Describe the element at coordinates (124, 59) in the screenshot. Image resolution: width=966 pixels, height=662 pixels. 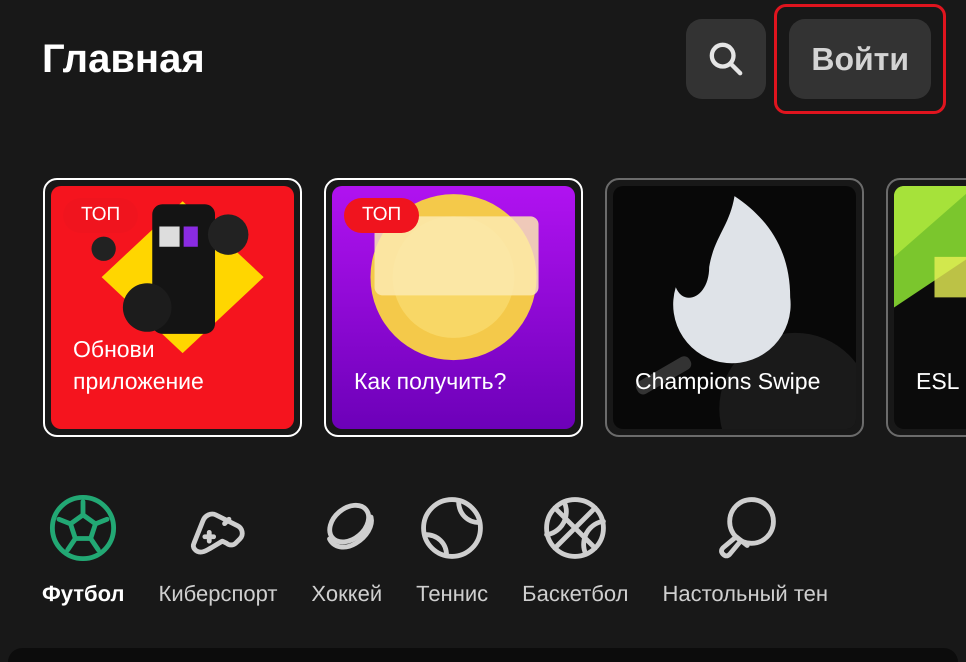
I see `page-title: Главная` at that location.